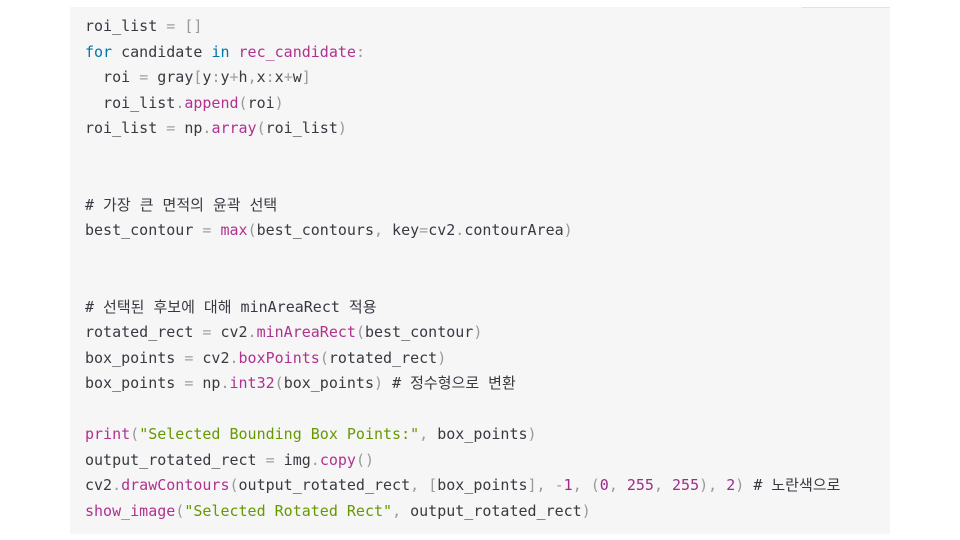 This screenshot has width=960, height=540. What do you see at coordinates (220, 51) in the screenshot?
I see `code-token: in` at bounding box center [220, 51].